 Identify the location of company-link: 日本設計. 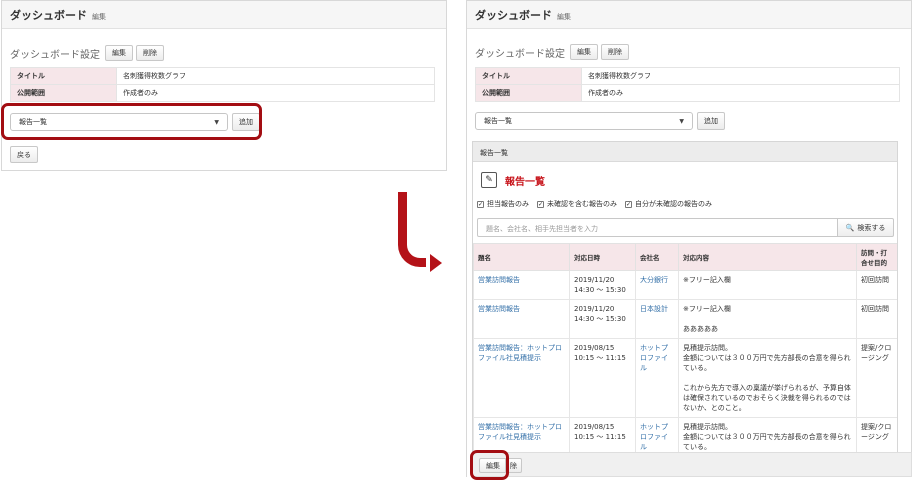
(654, 309).